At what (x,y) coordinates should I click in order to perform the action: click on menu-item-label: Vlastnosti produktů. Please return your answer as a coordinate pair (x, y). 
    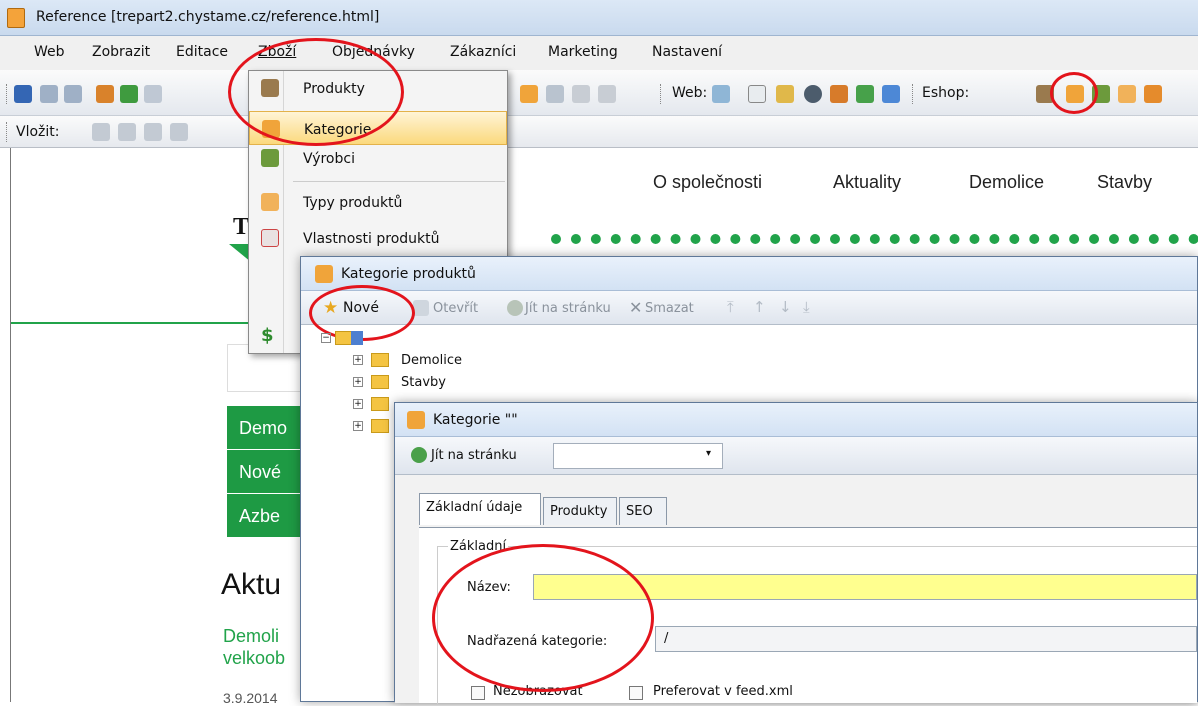
    Looking at the image, I should click on (371, 239).